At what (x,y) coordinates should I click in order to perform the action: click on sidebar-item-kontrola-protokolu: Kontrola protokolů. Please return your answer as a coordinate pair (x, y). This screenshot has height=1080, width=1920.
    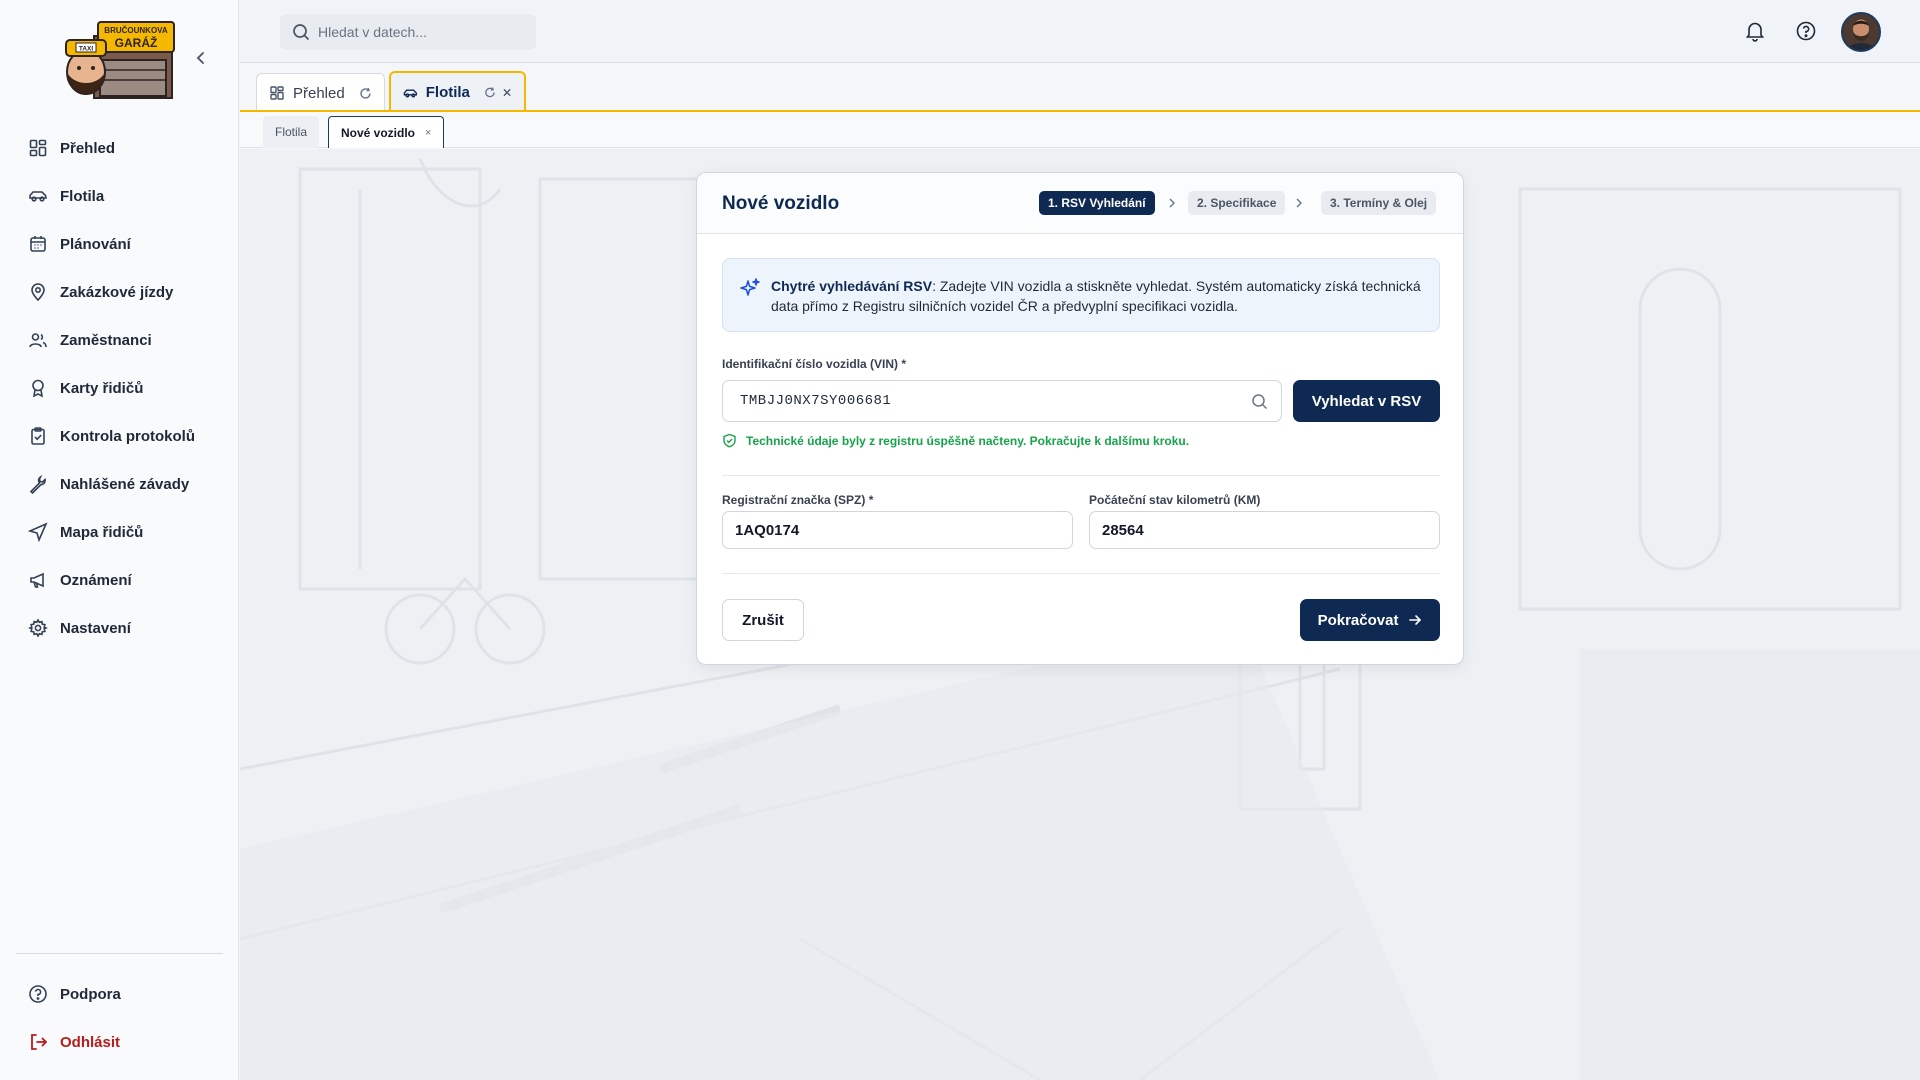
    Looking at the image, I should click on (119, 436).